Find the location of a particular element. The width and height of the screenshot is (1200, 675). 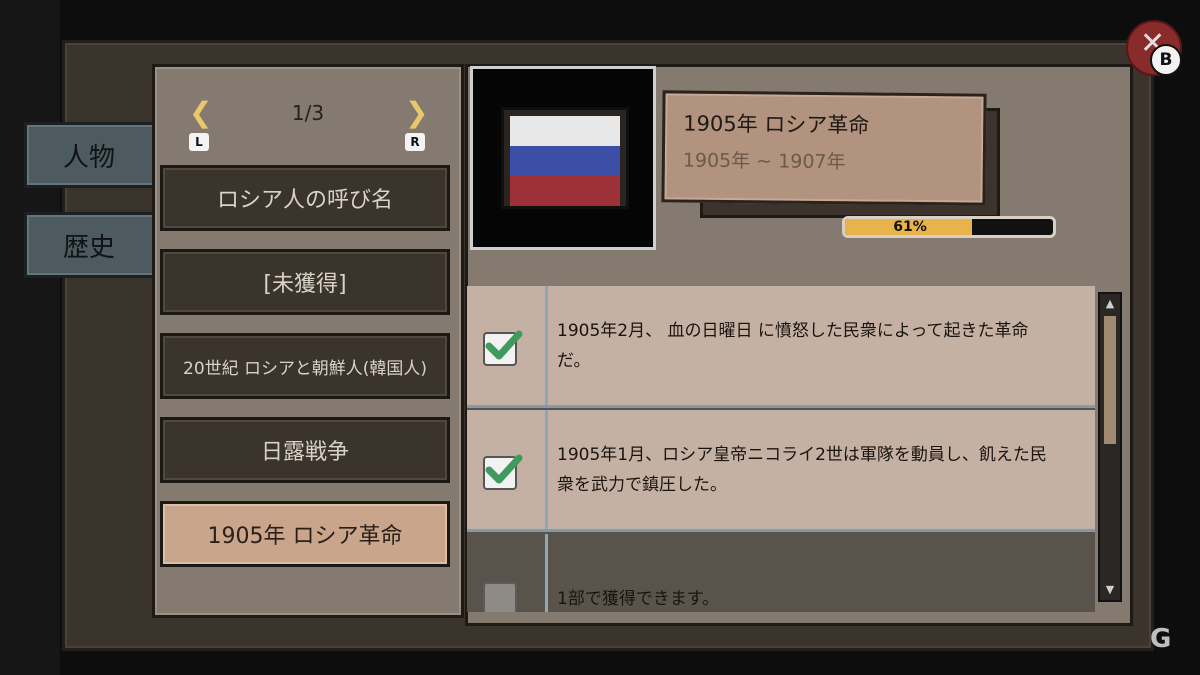

fact-row: 1905年2月、 血の日曜日 に憤怒した民衆によって起きた革命だ。 is located at coordinates (781, 347).